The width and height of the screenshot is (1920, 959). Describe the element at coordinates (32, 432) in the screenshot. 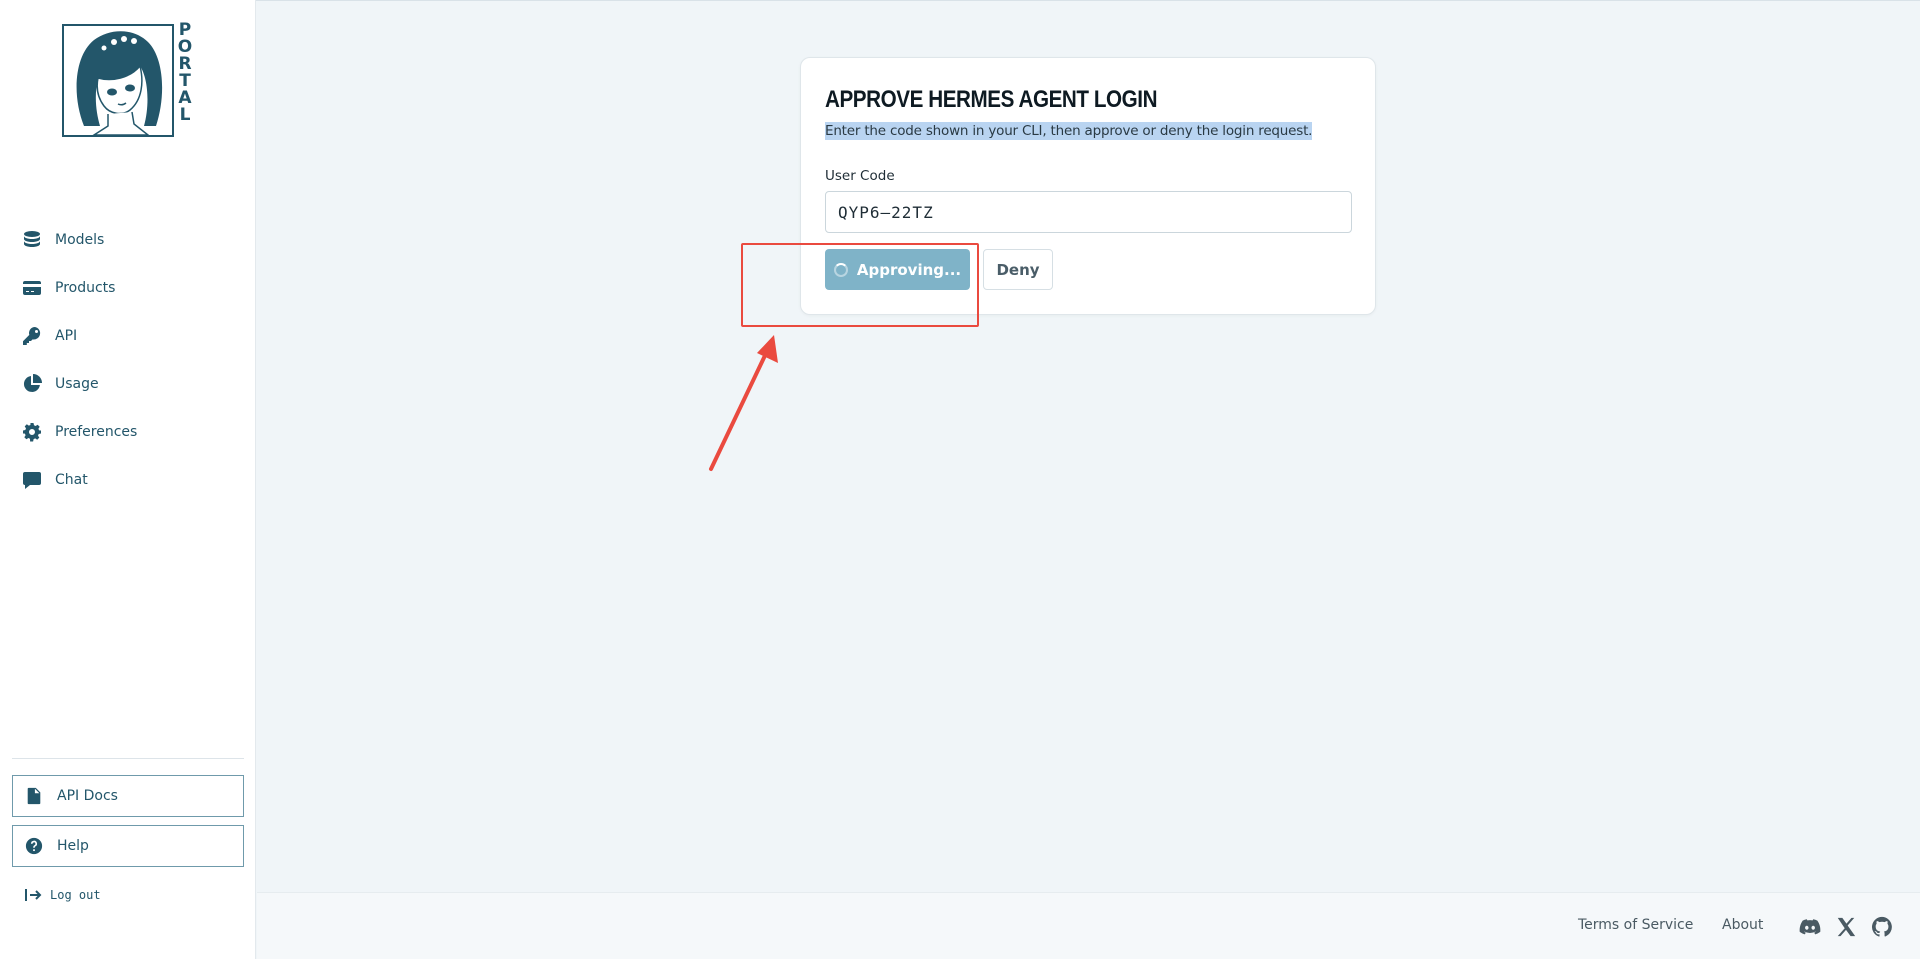

I see `gear-icon` at that location.